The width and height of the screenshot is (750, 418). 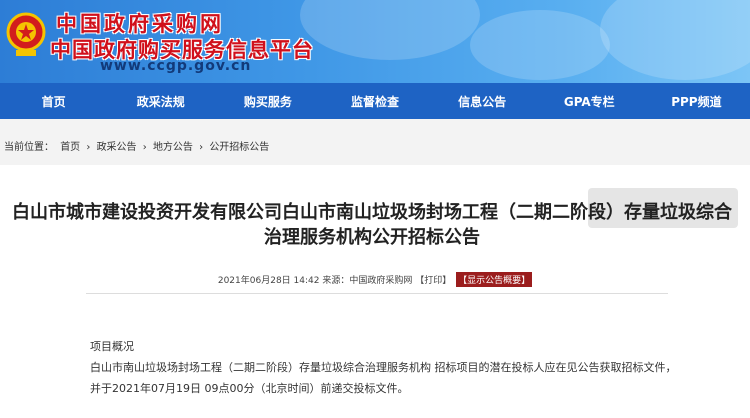 What do you see at coordinates (267, 101) in the screenshot?
I see `nav-item-purchase-services: 购买服务` at bounding box center [267, 101].